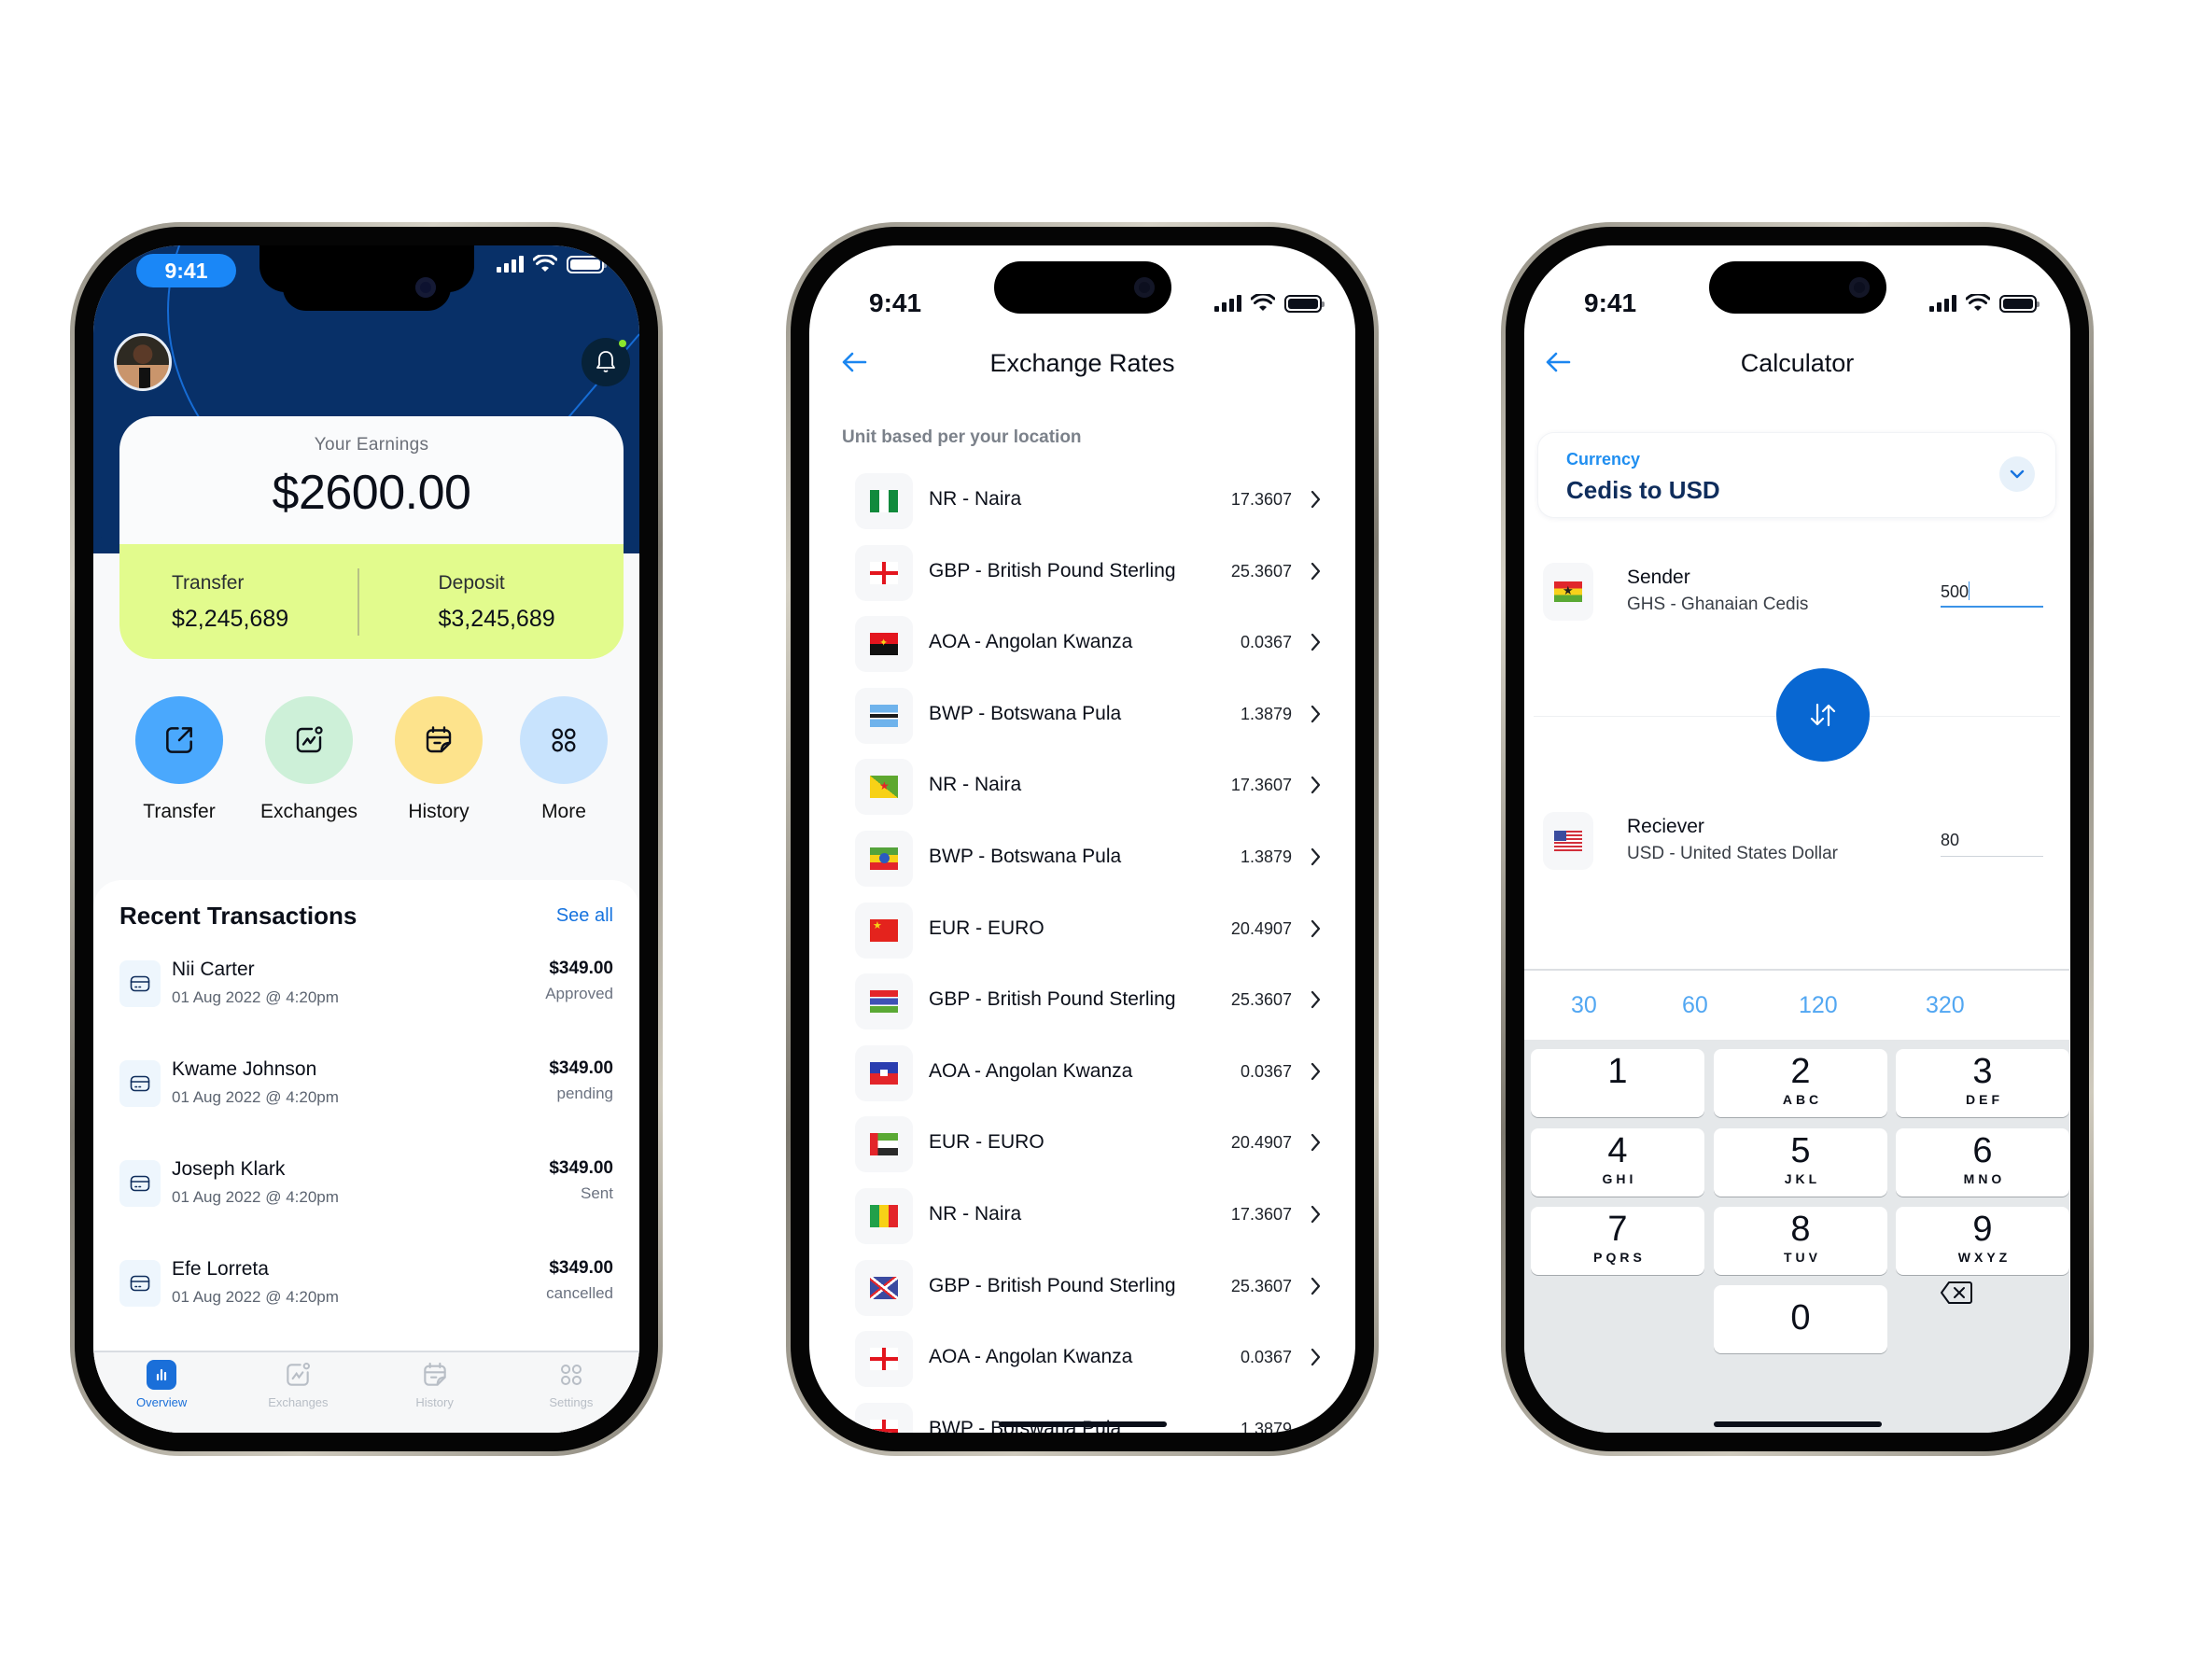 The image size is (2201, 1680). I want to click on key-9: 9 WXYZ, so click(1983, 1241).